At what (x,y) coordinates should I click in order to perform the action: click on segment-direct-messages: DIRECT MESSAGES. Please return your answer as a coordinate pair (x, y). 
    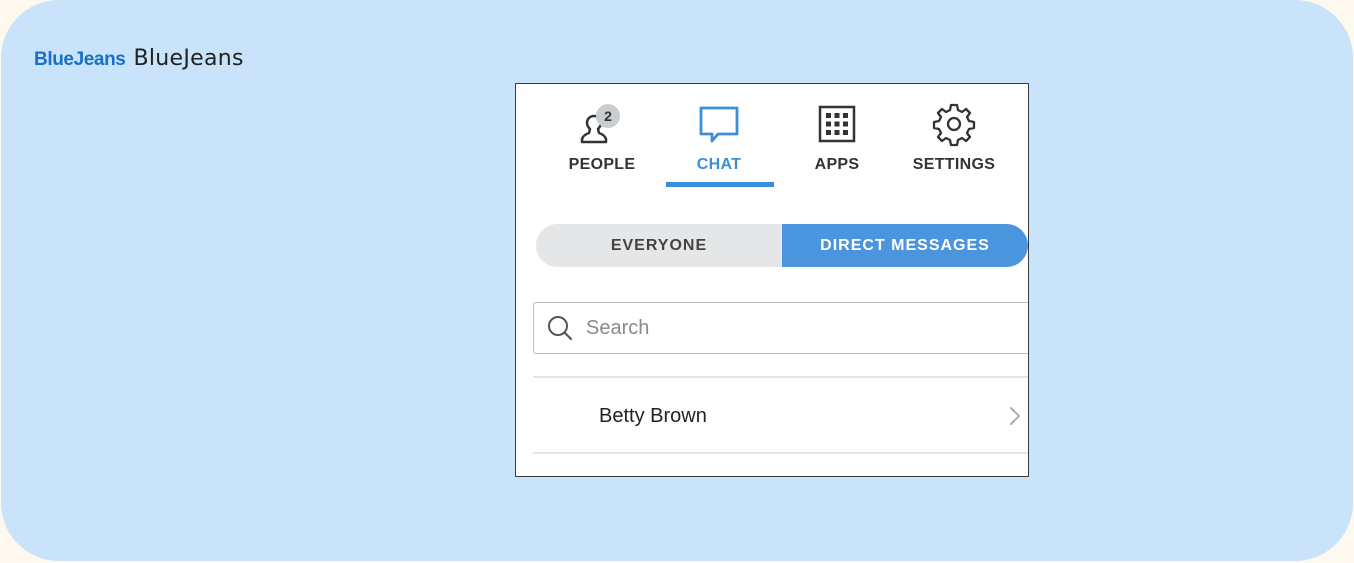
    Looking at the image, I should click on (905, 245).